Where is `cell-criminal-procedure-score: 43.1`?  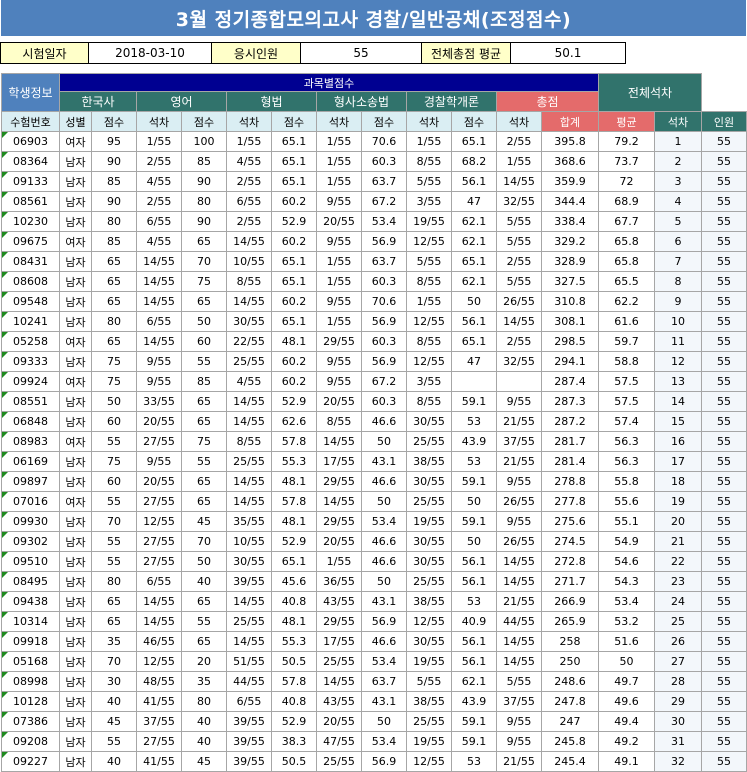 cell-criminal-procedure-score: 43.1 is located at coordinates (384, 701).